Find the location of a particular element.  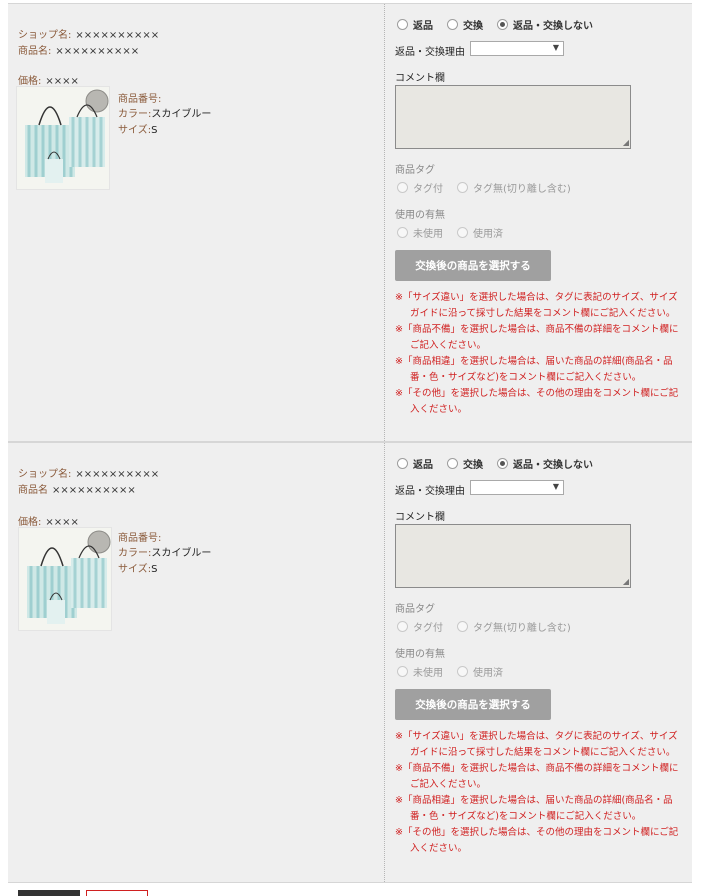

chevron-down-icon: ▼ is located at coordinates (555, 47).